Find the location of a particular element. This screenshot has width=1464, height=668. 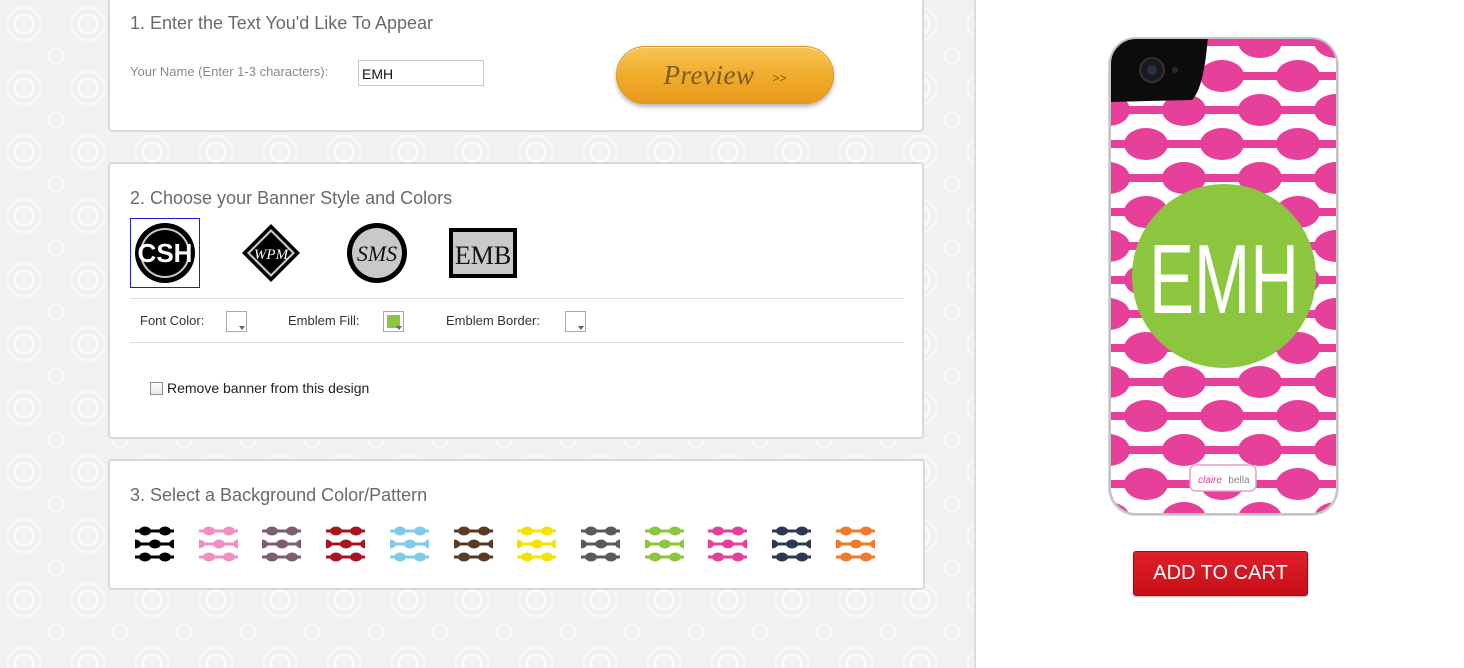

font-color-picker is located at coordinates (236, 321).